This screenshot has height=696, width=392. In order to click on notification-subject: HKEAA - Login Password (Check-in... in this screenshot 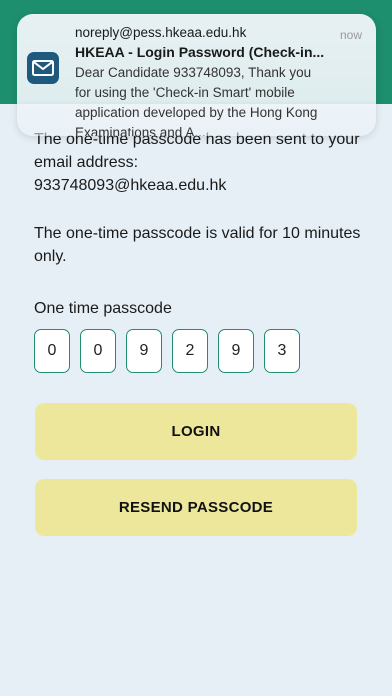, I will do `click(200, 52)`.